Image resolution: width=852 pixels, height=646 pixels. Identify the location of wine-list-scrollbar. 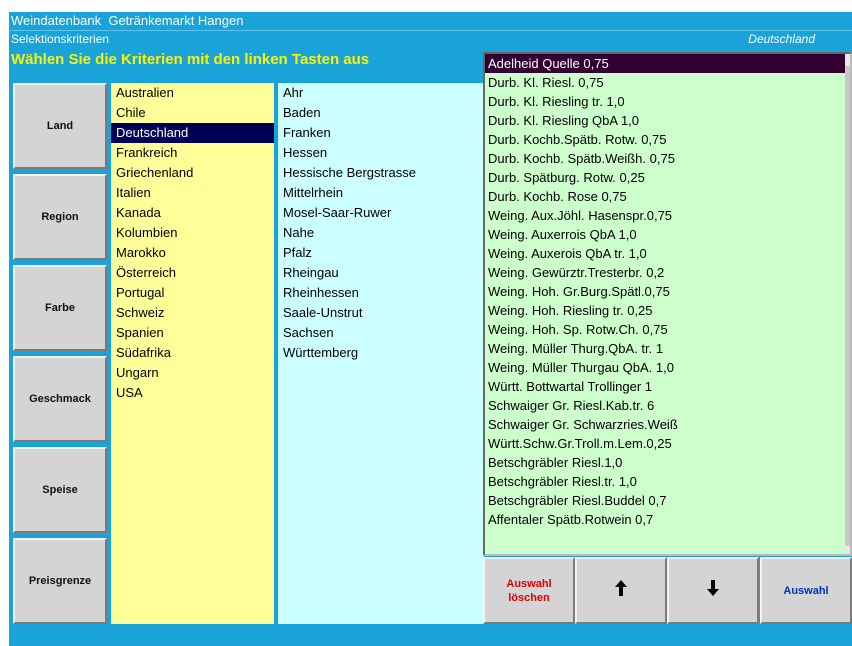
(847, 304).